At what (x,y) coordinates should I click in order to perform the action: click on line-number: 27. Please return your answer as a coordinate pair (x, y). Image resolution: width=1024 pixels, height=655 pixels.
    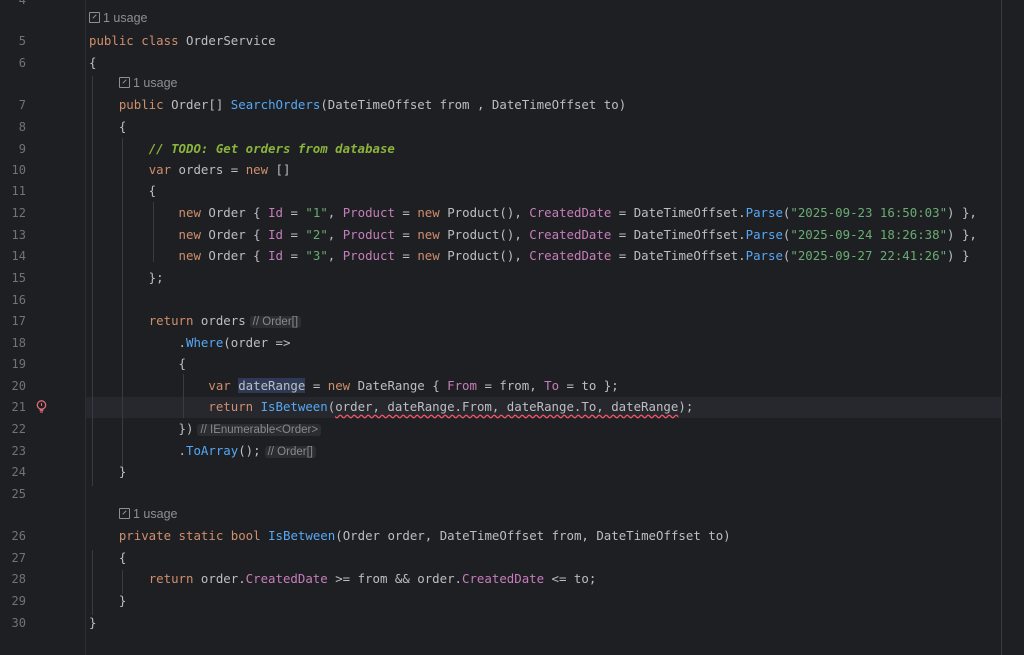
    Looking at the image, I should click on (13, 558).